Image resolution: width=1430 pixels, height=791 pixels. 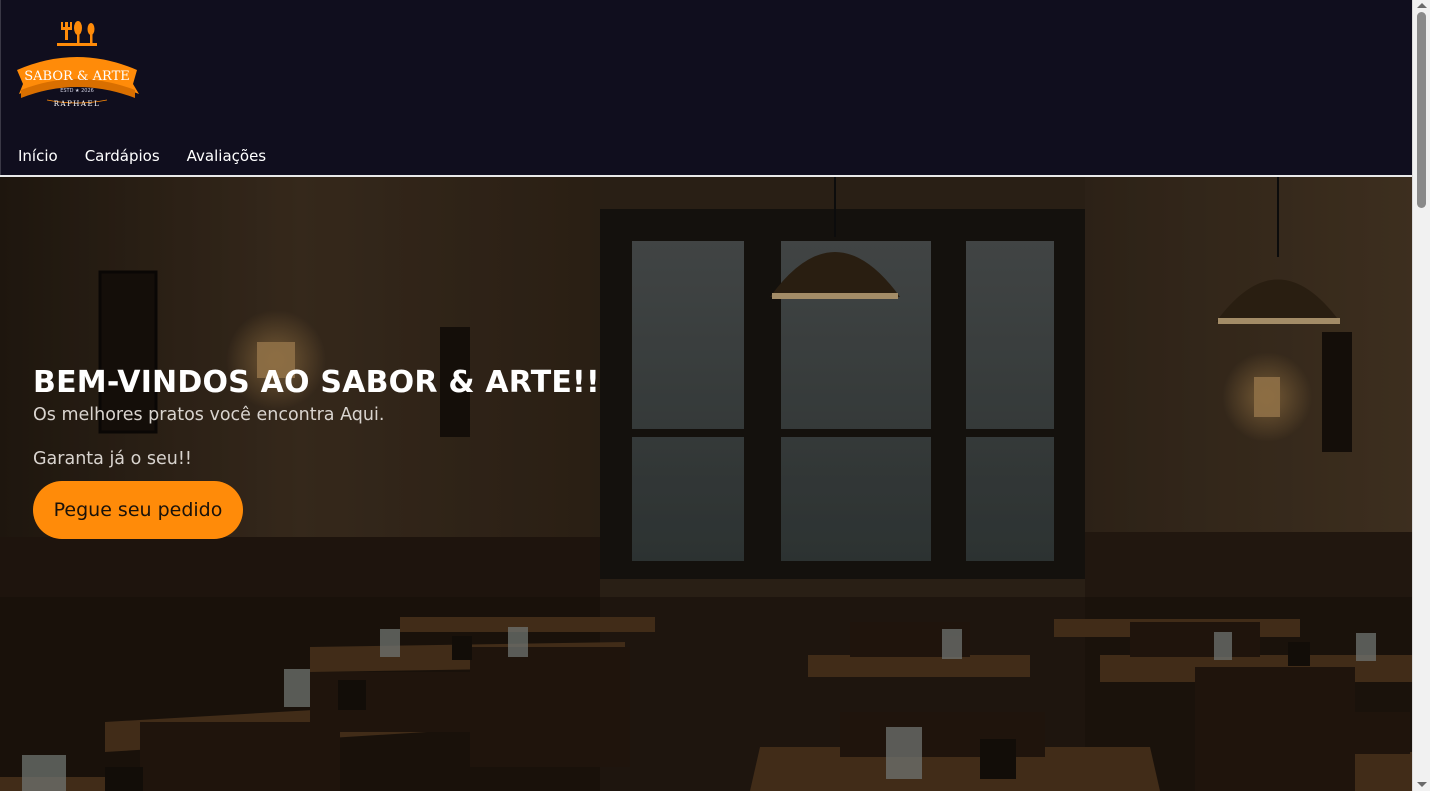 What do you see at coordinates (122, 156) in the screenshot?
I see `nav-item-cardapios: Cardápios` at bounding box center [122, 156].